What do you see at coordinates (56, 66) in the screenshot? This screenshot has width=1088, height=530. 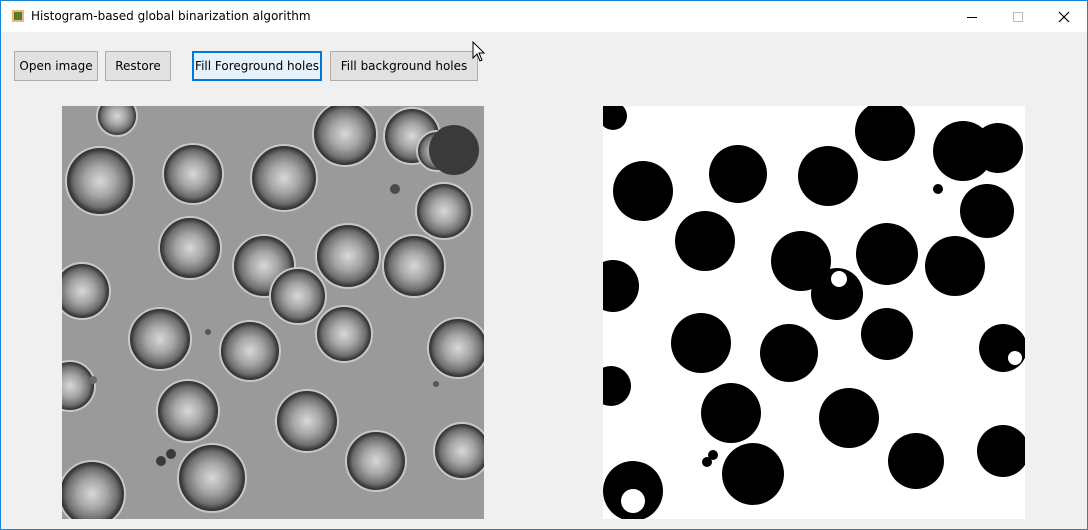 I see `open-image-button: Open image` at bounding box center [56, 66].